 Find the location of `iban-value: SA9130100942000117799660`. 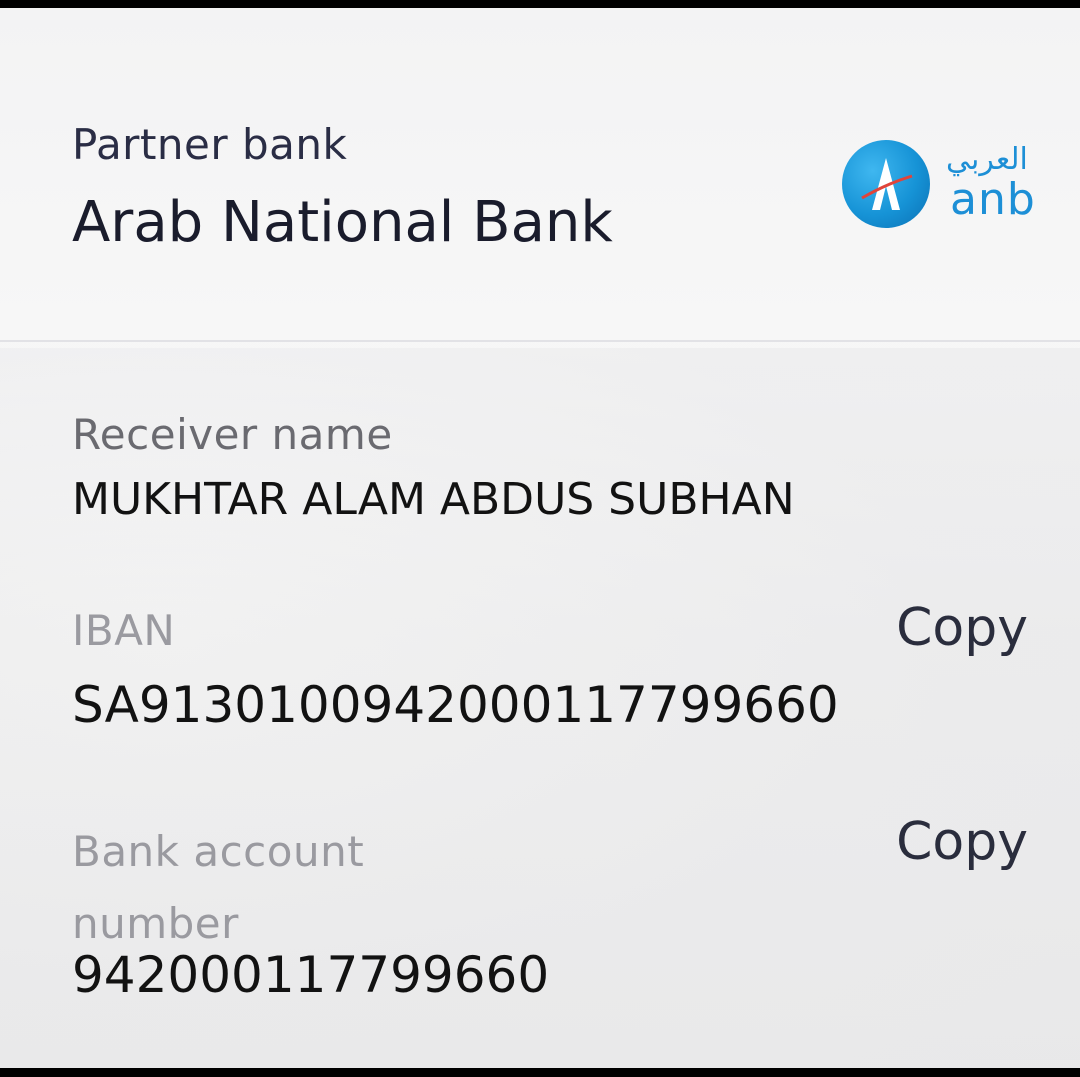

iban-value: SA9130100942000117799660 is located at coordinates (455, 705).